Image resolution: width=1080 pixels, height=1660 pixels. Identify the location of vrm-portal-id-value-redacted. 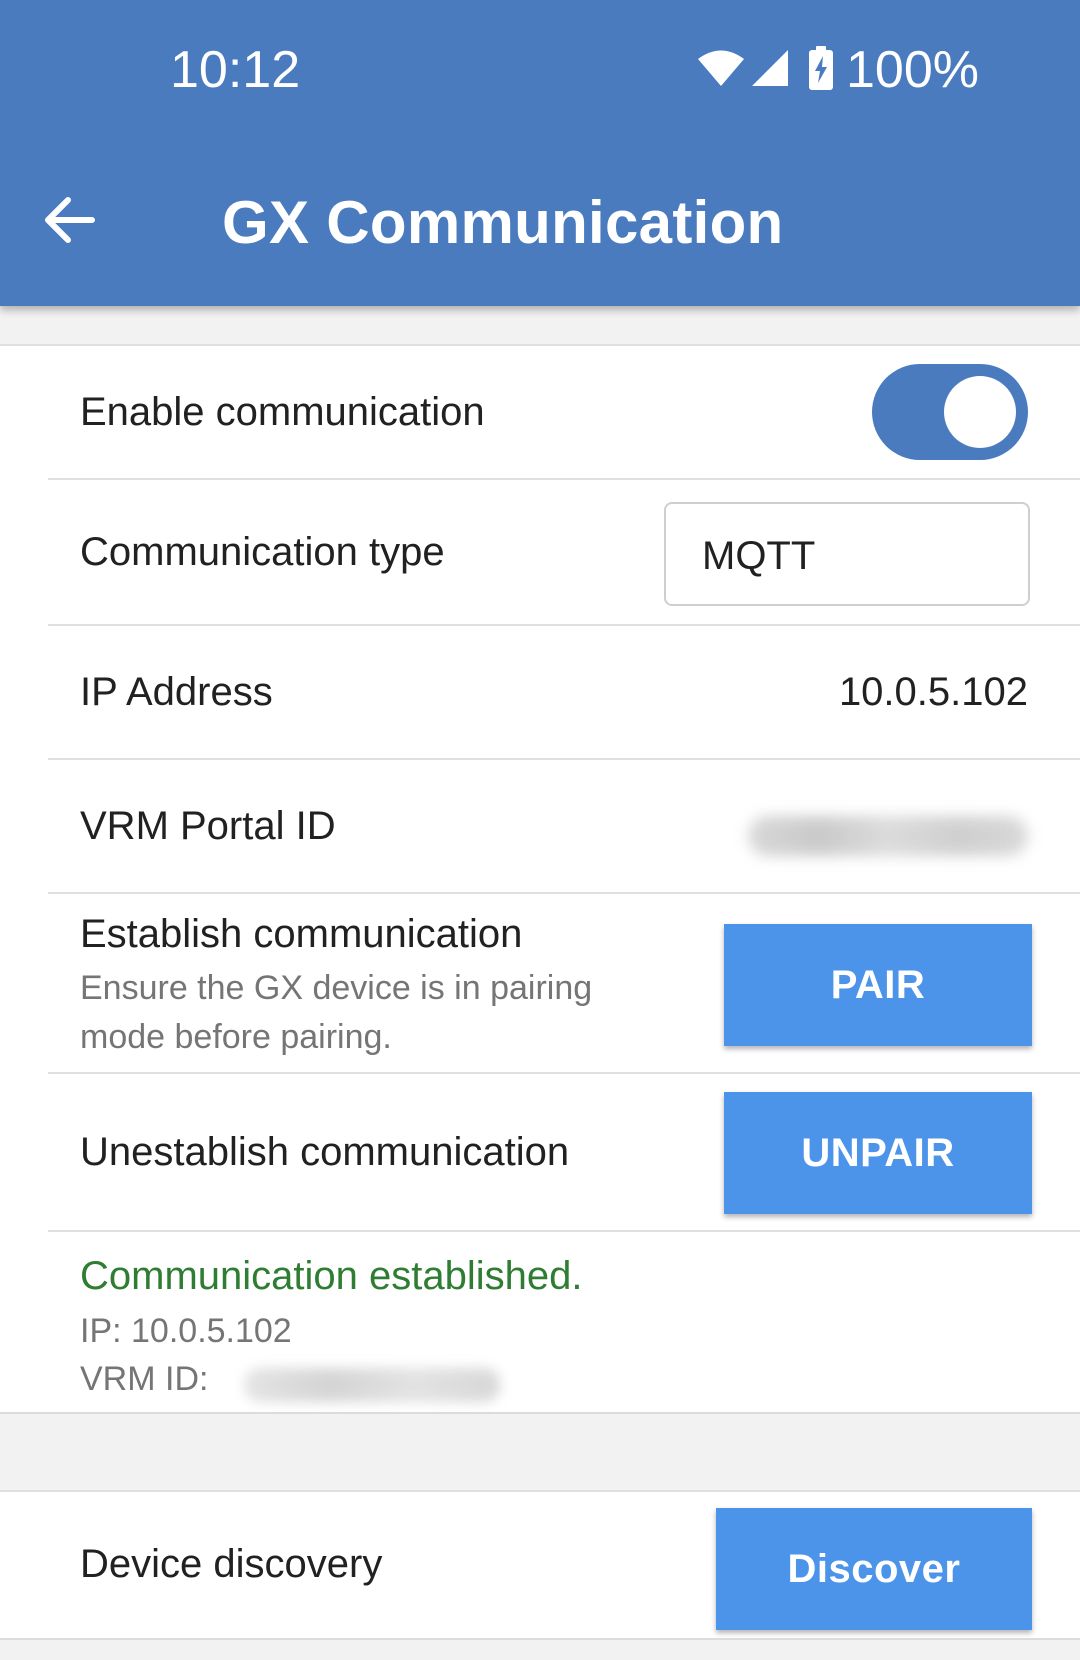
(888, 836).